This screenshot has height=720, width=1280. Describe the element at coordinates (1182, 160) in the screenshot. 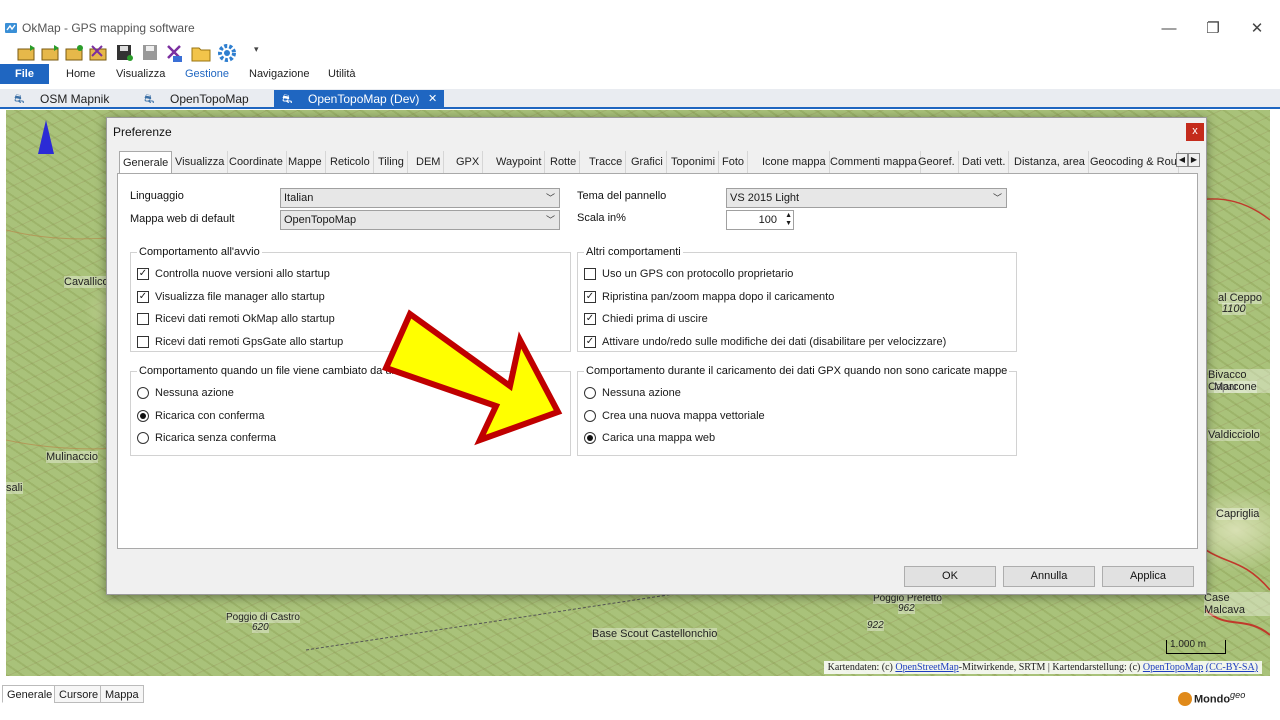

I see `tab-scroll-left-icon: ◀` at that location.